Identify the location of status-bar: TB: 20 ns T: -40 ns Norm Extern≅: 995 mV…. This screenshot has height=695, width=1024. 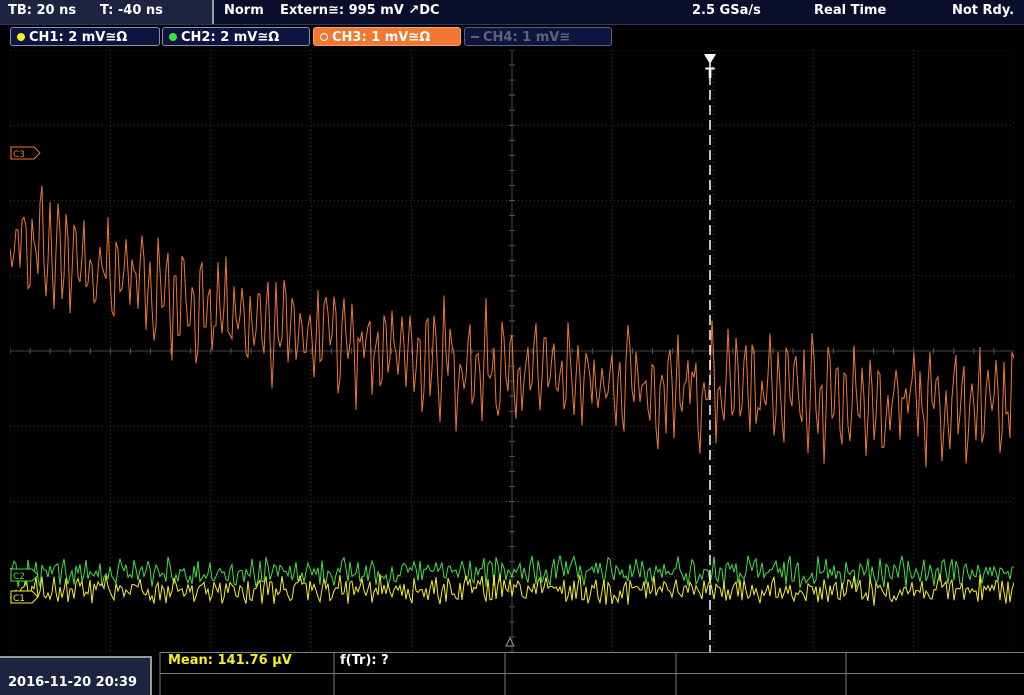
(512, 12).